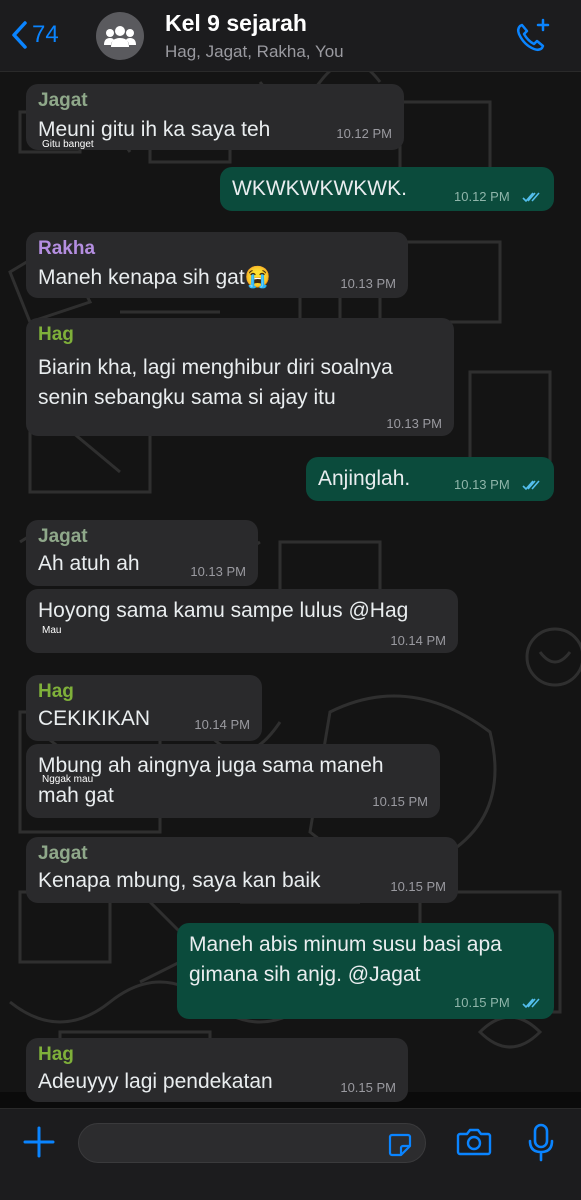 The height and width of the screenshot is (1200, 581). I want to click on microphone-icon, so click(541, 1142).